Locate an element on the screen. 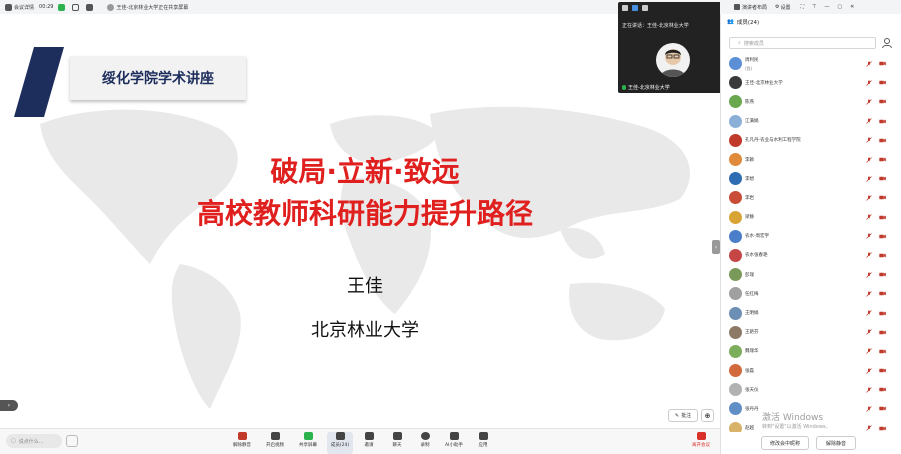 This screenshot has width=901, height=454. pin-icon: ⊤ is located at coordinates (814, 7).